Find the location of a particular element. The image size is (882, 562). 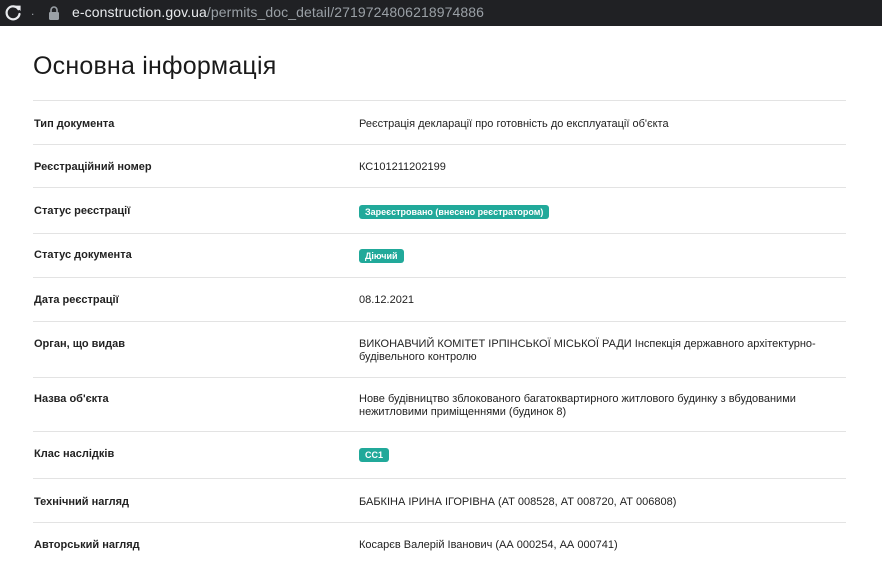

status-badge: Зареєстровано (внесено реєстратором) is located at coordinates (454, 212).